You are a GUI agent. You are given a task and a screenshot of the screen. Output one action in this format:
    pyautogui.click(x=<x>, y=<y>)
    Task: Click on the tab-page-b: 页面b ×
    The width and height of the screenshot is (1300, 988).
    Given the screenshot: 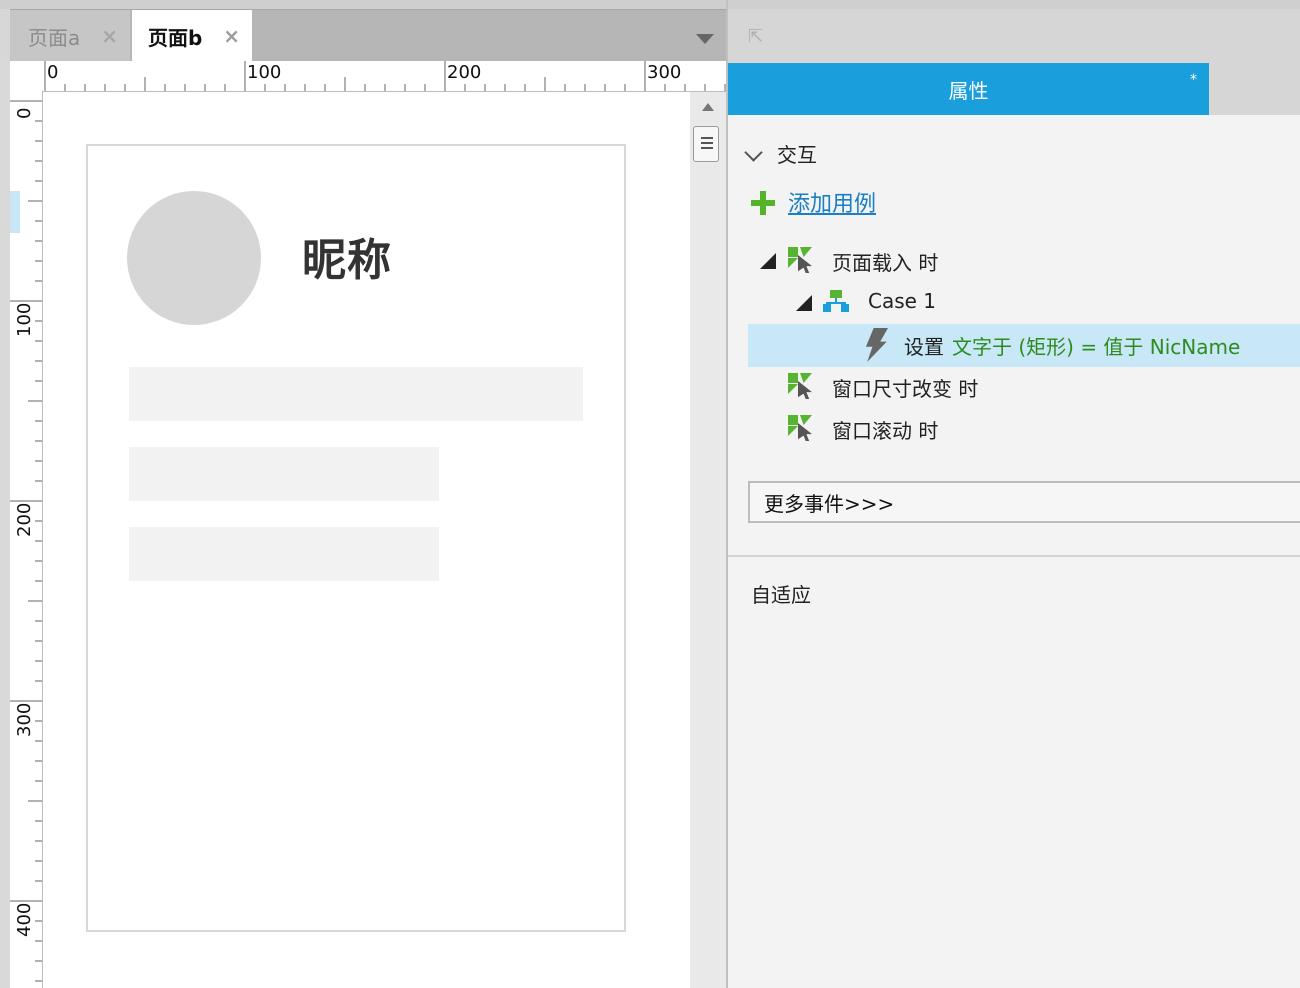 What is the action you would take?
    pyautogui.click(x=192, y=36)
    